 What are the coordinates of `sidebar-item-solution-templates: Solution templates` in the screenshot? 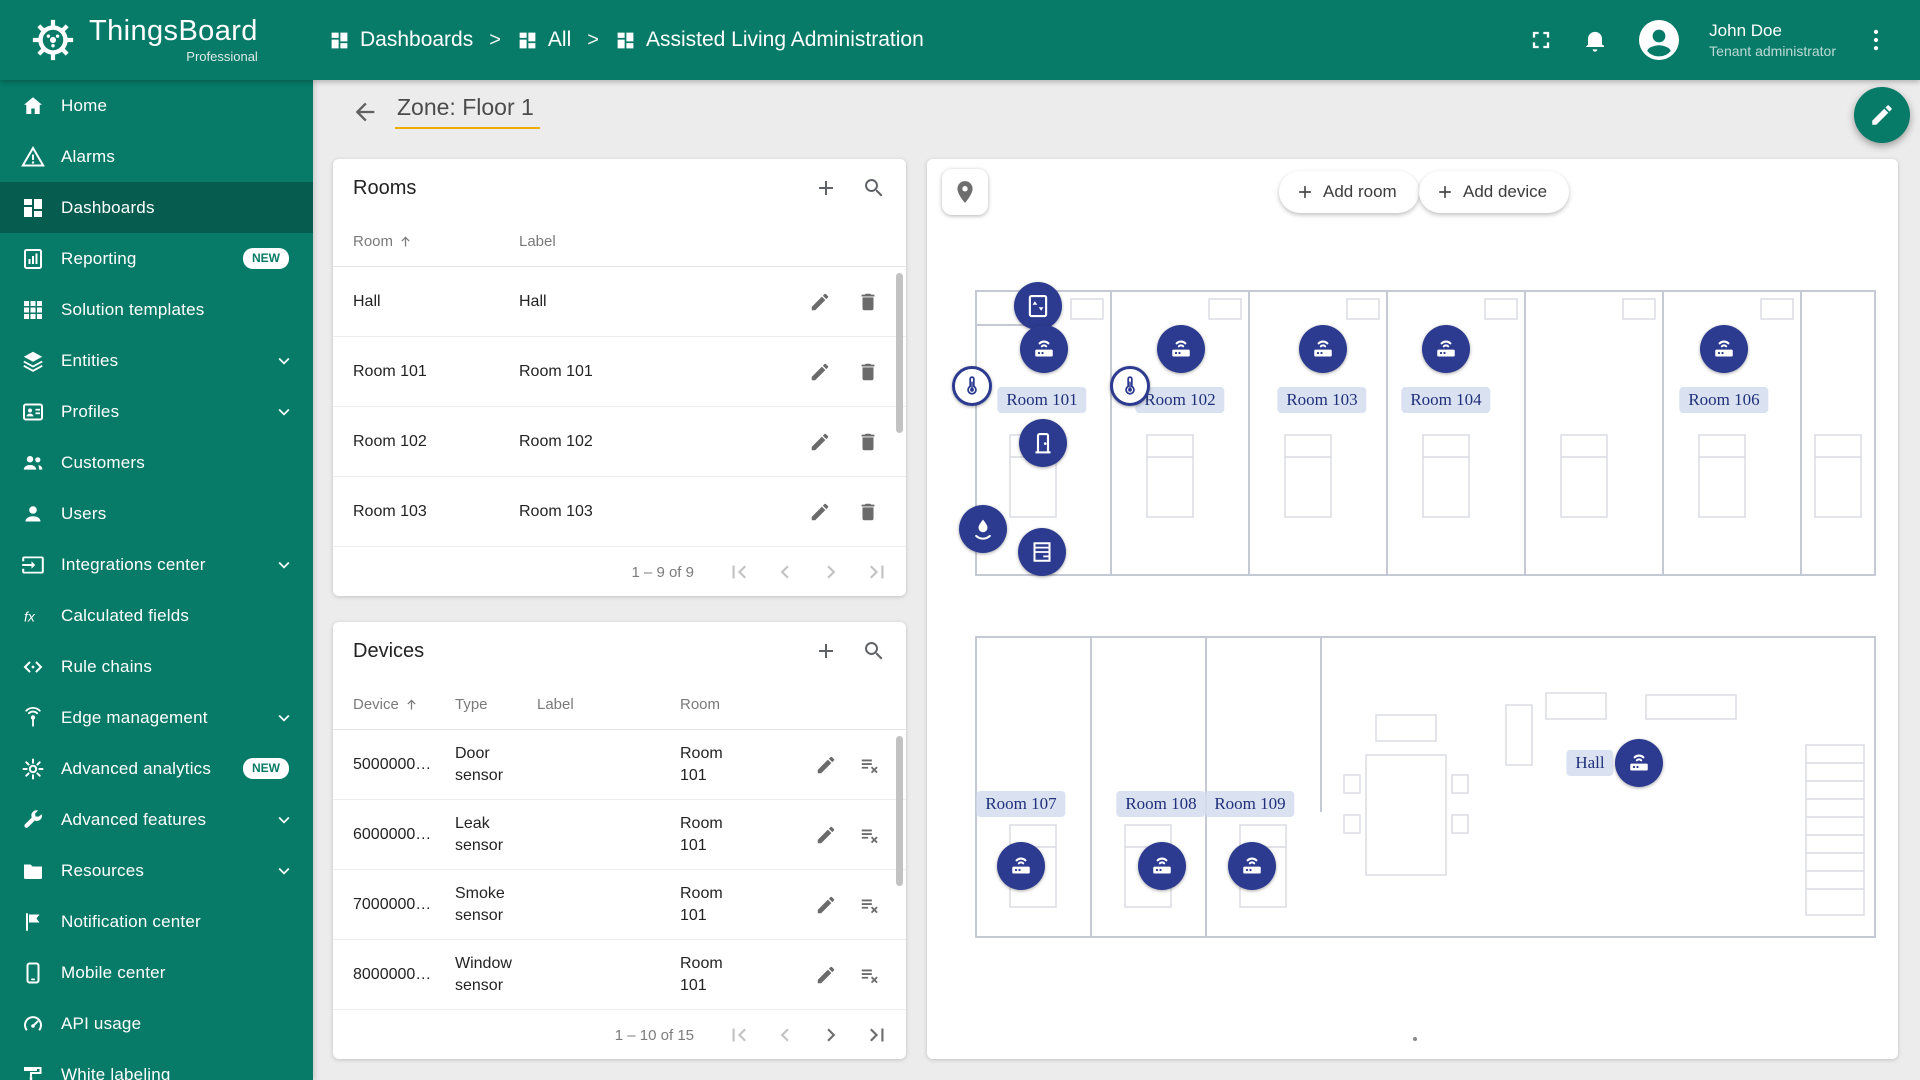 It's located at (156, 309).